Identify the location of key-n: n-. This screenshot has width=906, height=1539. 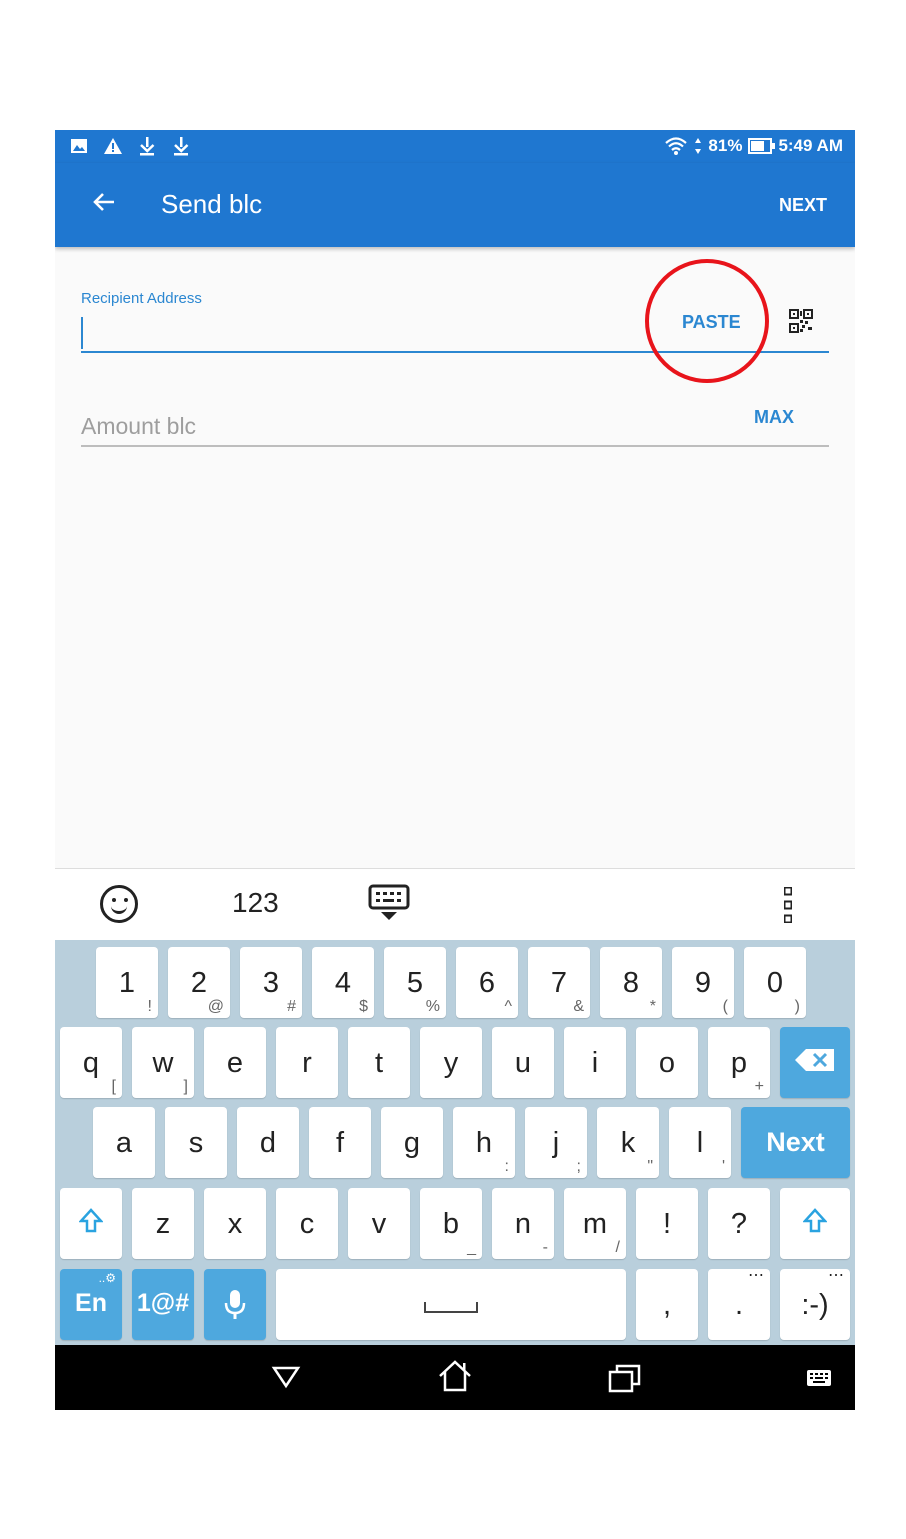
(523, 1223).